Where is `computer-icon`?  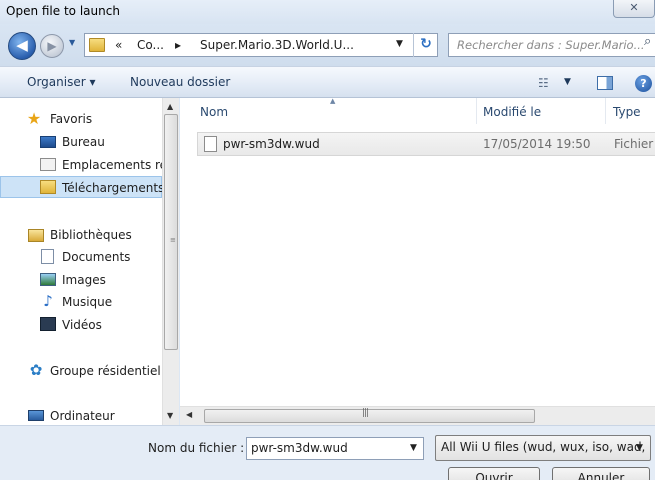
computer-icon is located at coordinates (36, 415).